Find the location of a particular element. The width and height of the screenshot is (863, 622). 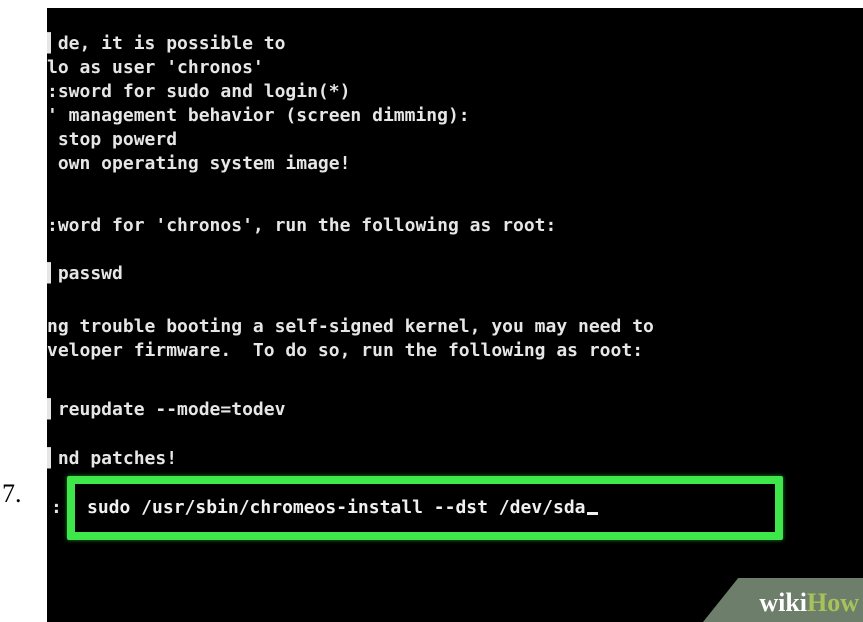

terminal-line: :sword for sudo and login(*) is located at coordinates (199, 91).